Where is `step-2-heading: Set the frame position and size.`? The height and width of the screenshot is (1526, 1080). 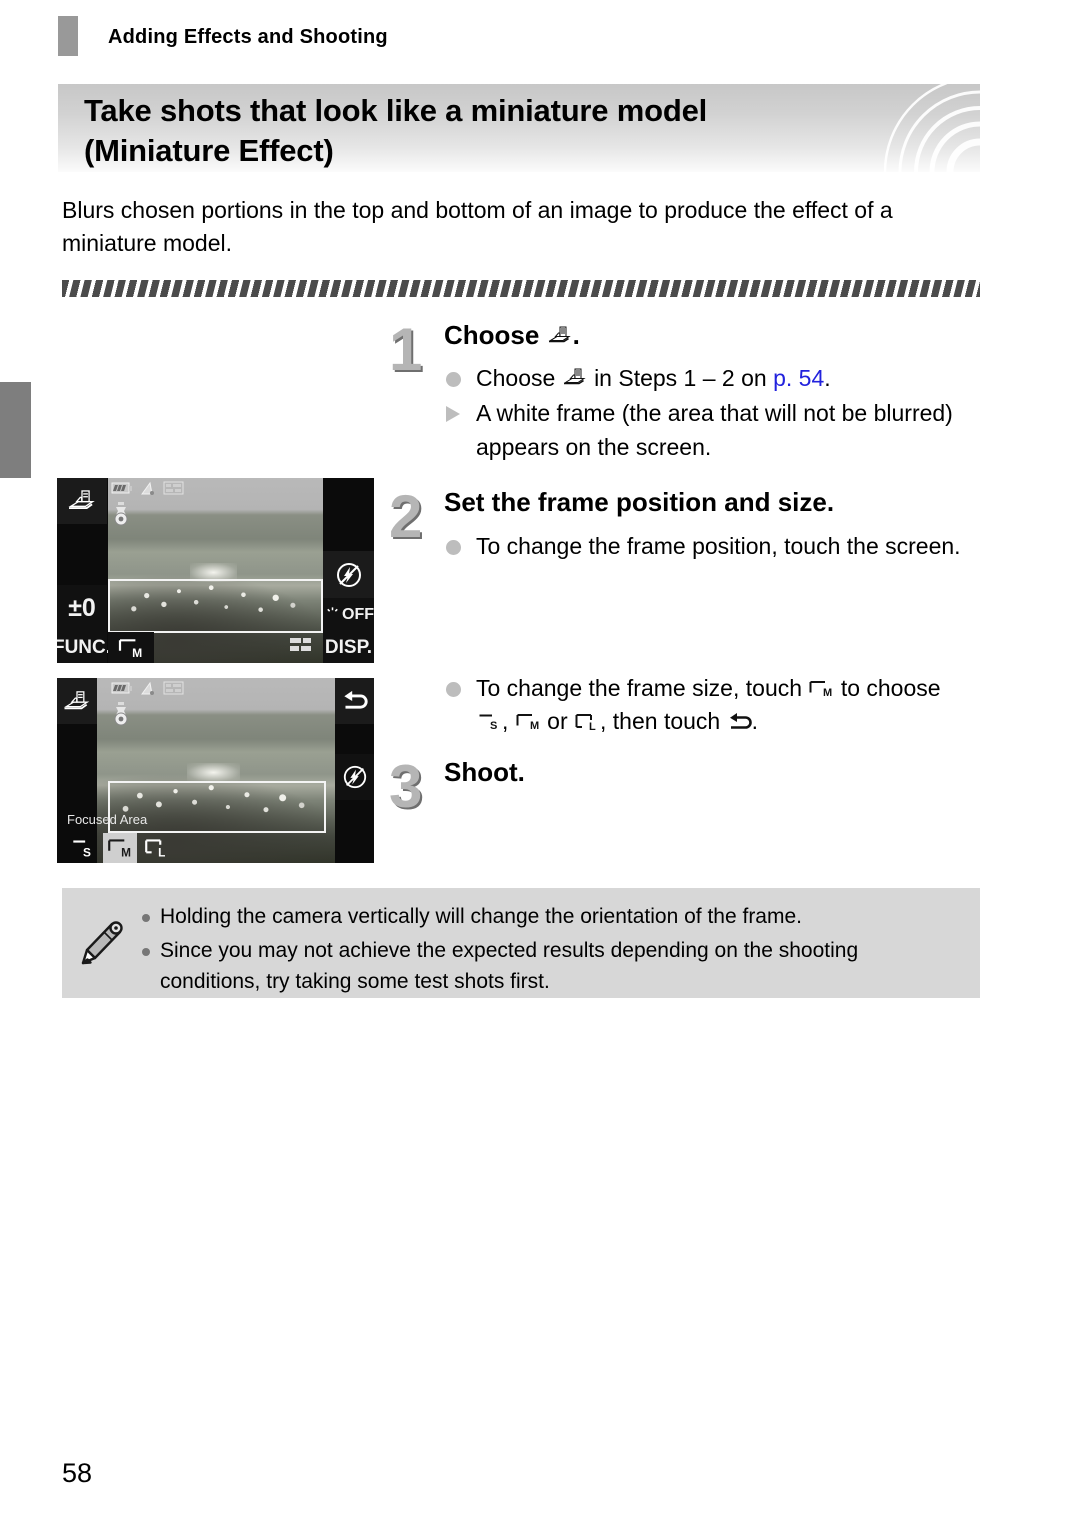 step-2-heading: Set the frame position and size. is located at coordinates (639, 502).